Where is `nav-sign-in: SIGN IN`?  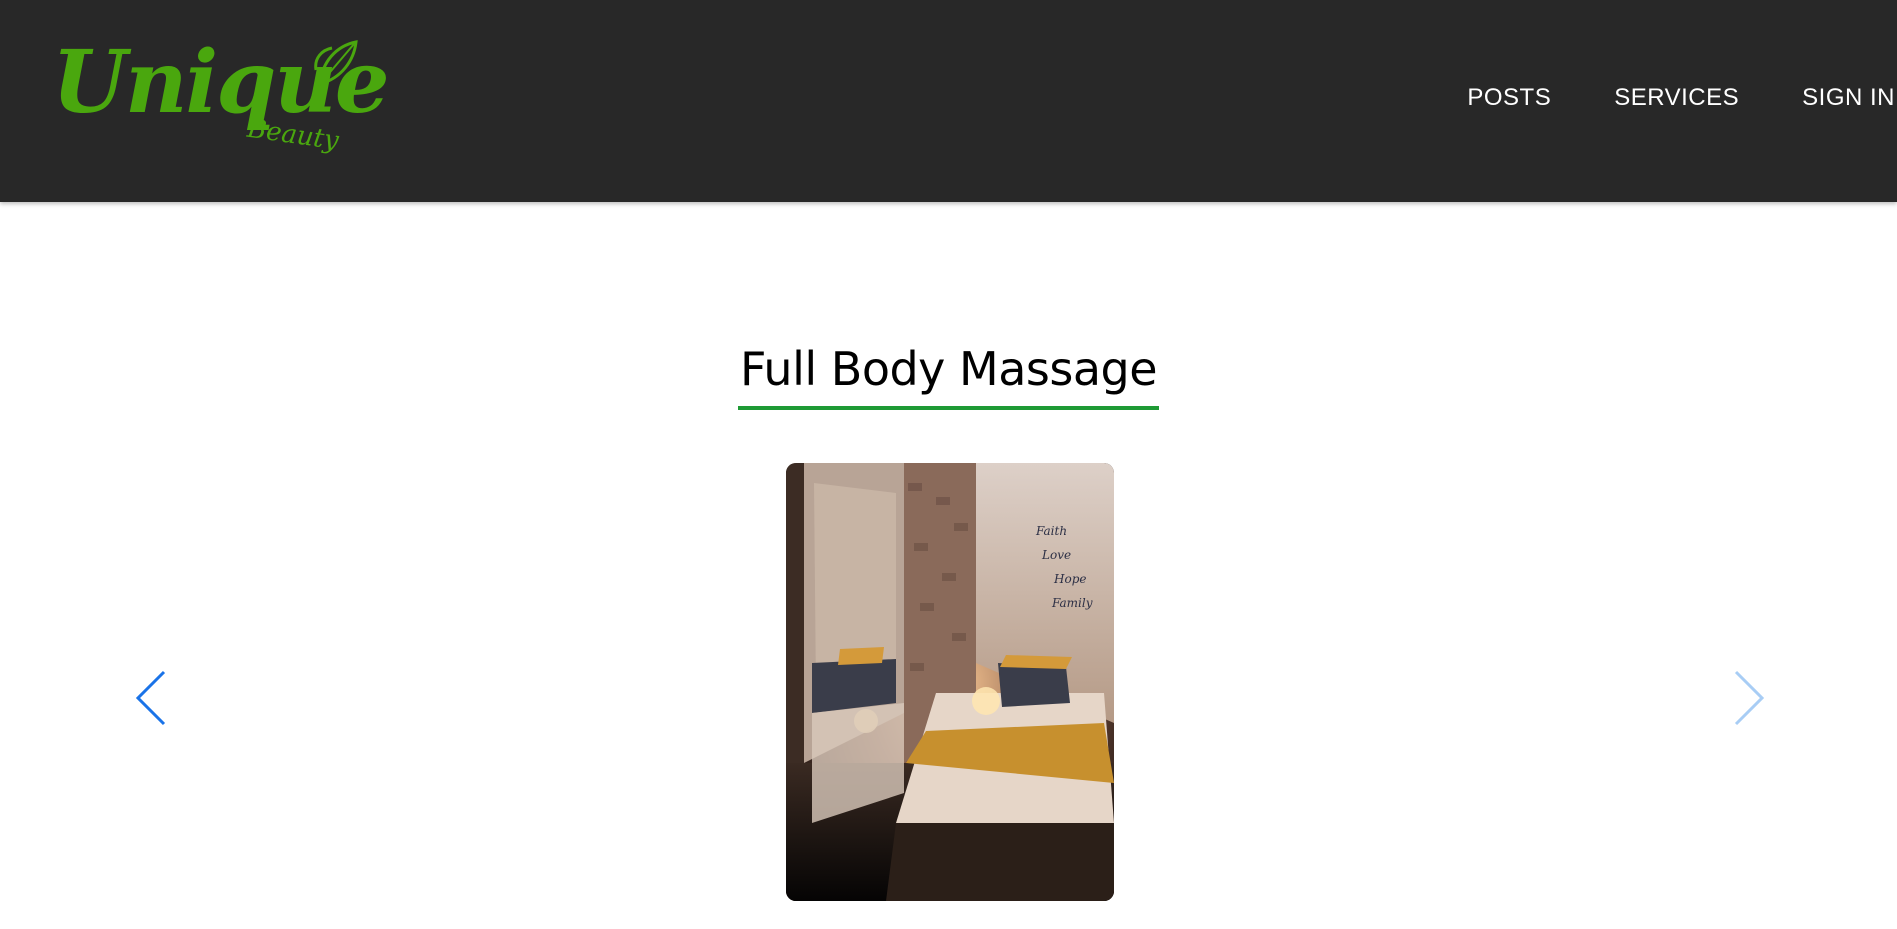
nav-sign-in: SIGN IN is located at coordinates (1818, 98).